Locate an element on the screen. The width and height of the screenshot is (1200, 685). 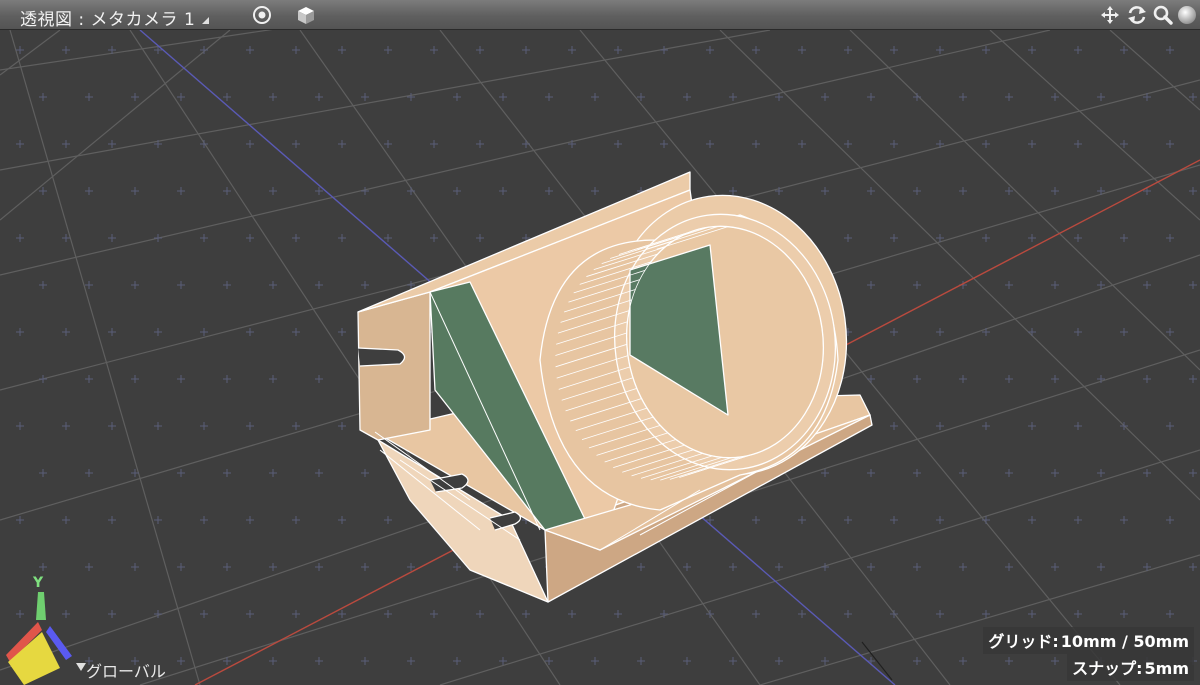
rotate-icon is located at coordinates (1137, 15).